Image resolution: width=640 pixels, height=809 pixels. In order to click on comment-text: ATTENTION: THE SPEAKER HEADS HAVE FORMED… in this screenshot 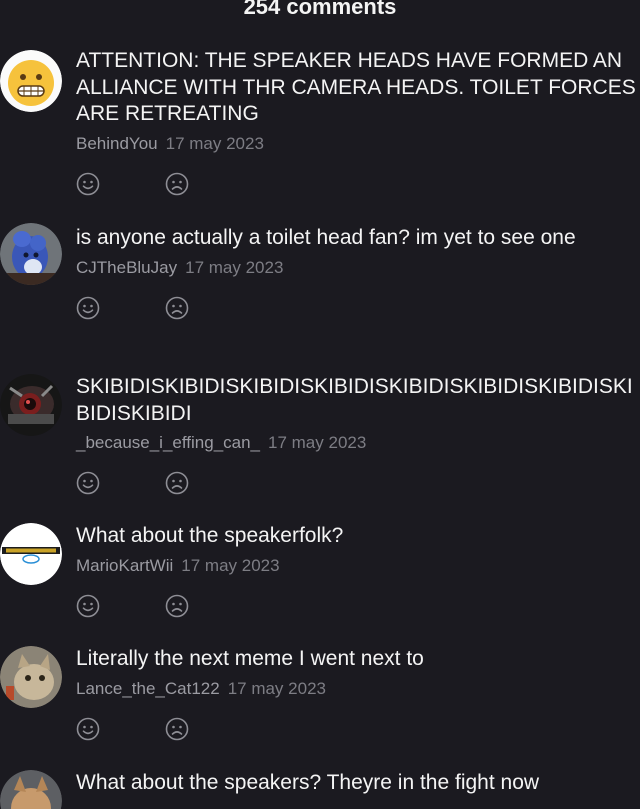, I will do `click(356, 87)`.